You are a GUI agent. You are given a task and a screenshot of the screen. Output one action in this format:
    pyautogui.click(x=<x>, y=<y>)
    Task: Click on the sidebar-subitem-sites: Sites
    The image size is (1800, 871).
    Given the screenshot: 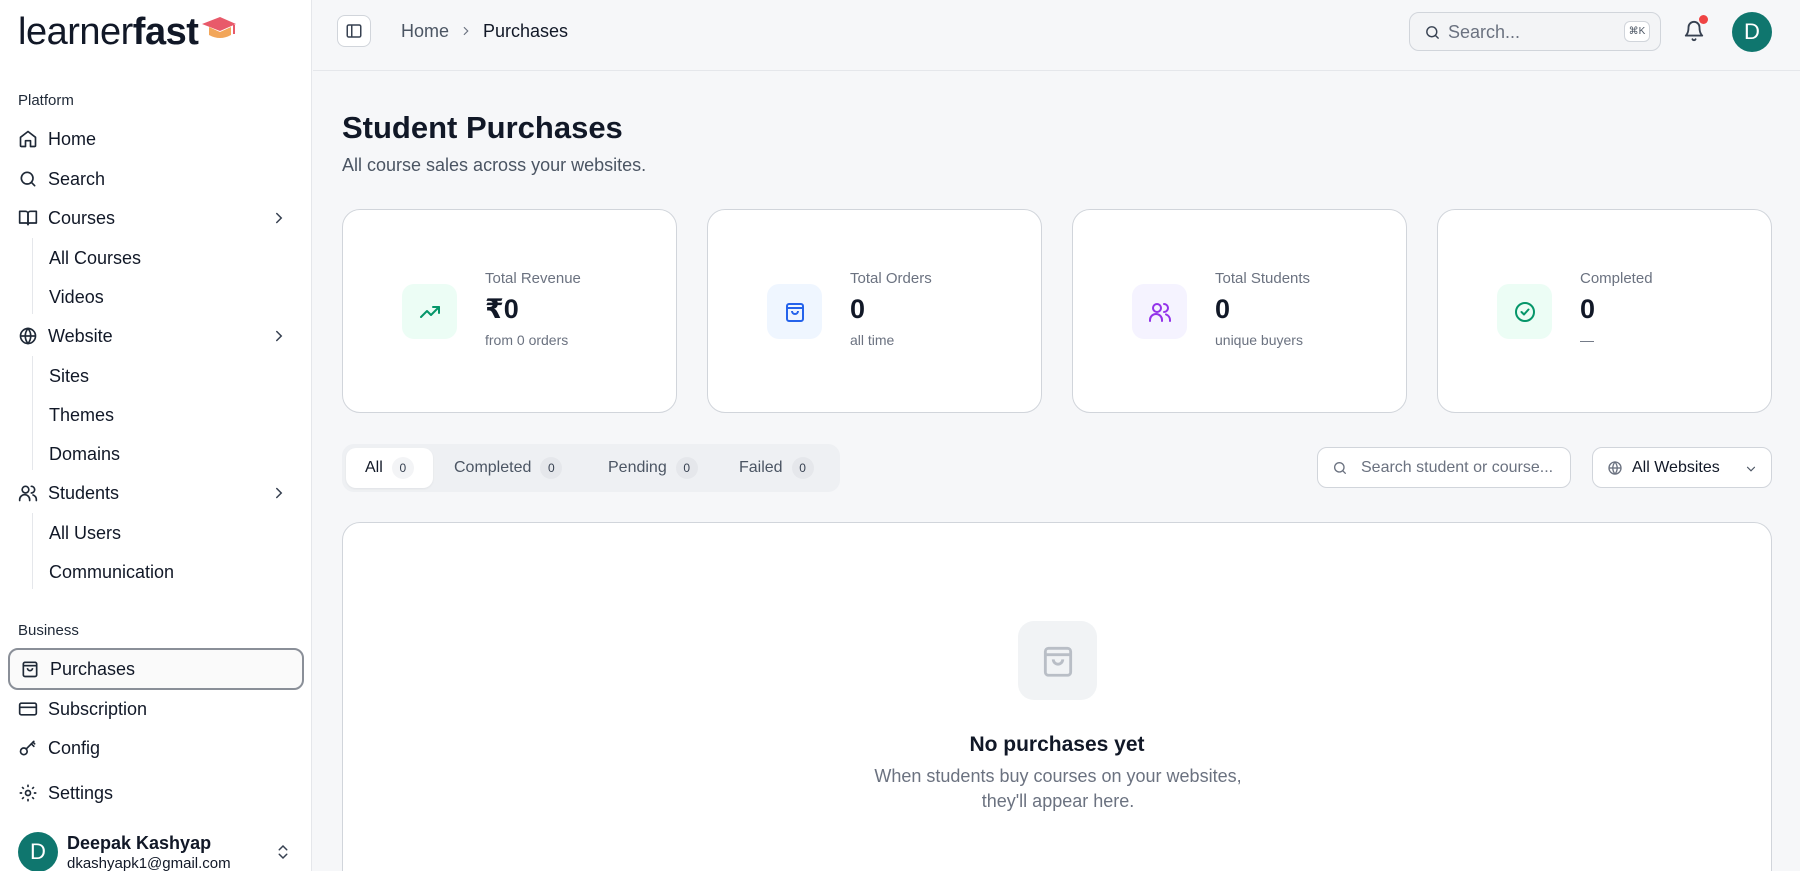 What is the action you would take?
    pyautogui.click(x=69, y=376)
    